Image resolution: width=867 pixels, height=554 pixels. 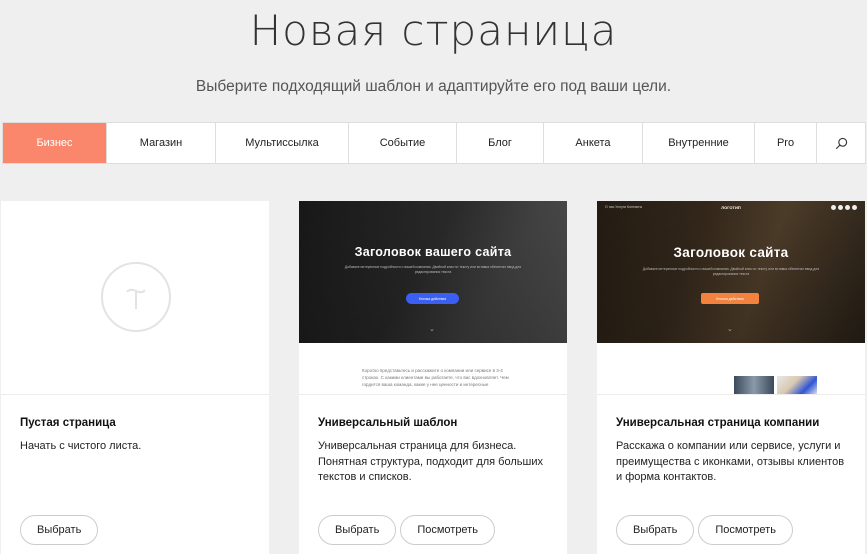 What do you see at coordinates (731, 207) in the screenshot?
I see `preview-logo: ЛОГОТИП` at bounding box center [731, 207].